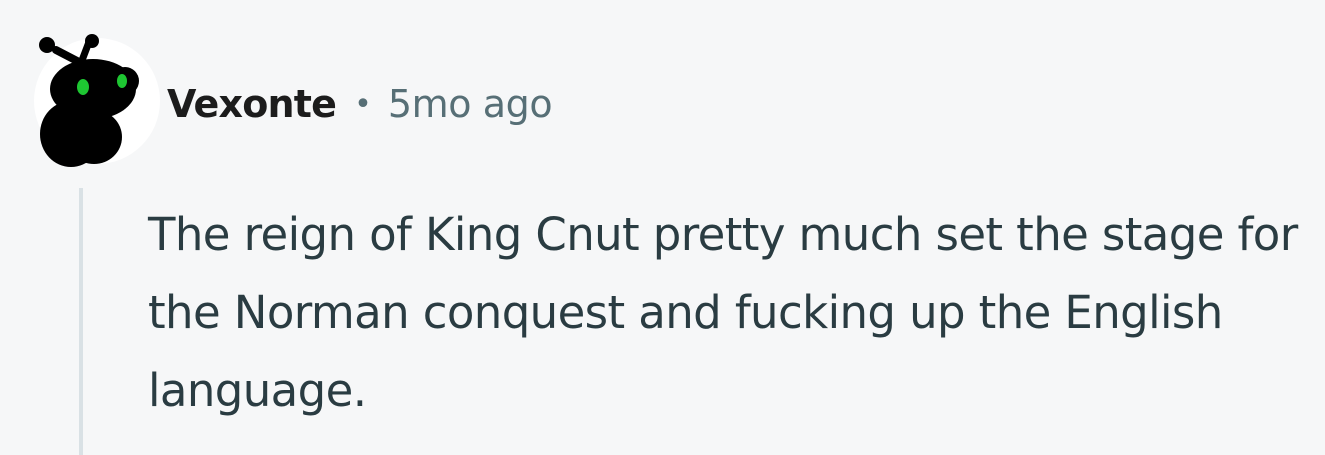  I want to click on comment-meta: Vexonte • 5mo ago, so click(360, 104).